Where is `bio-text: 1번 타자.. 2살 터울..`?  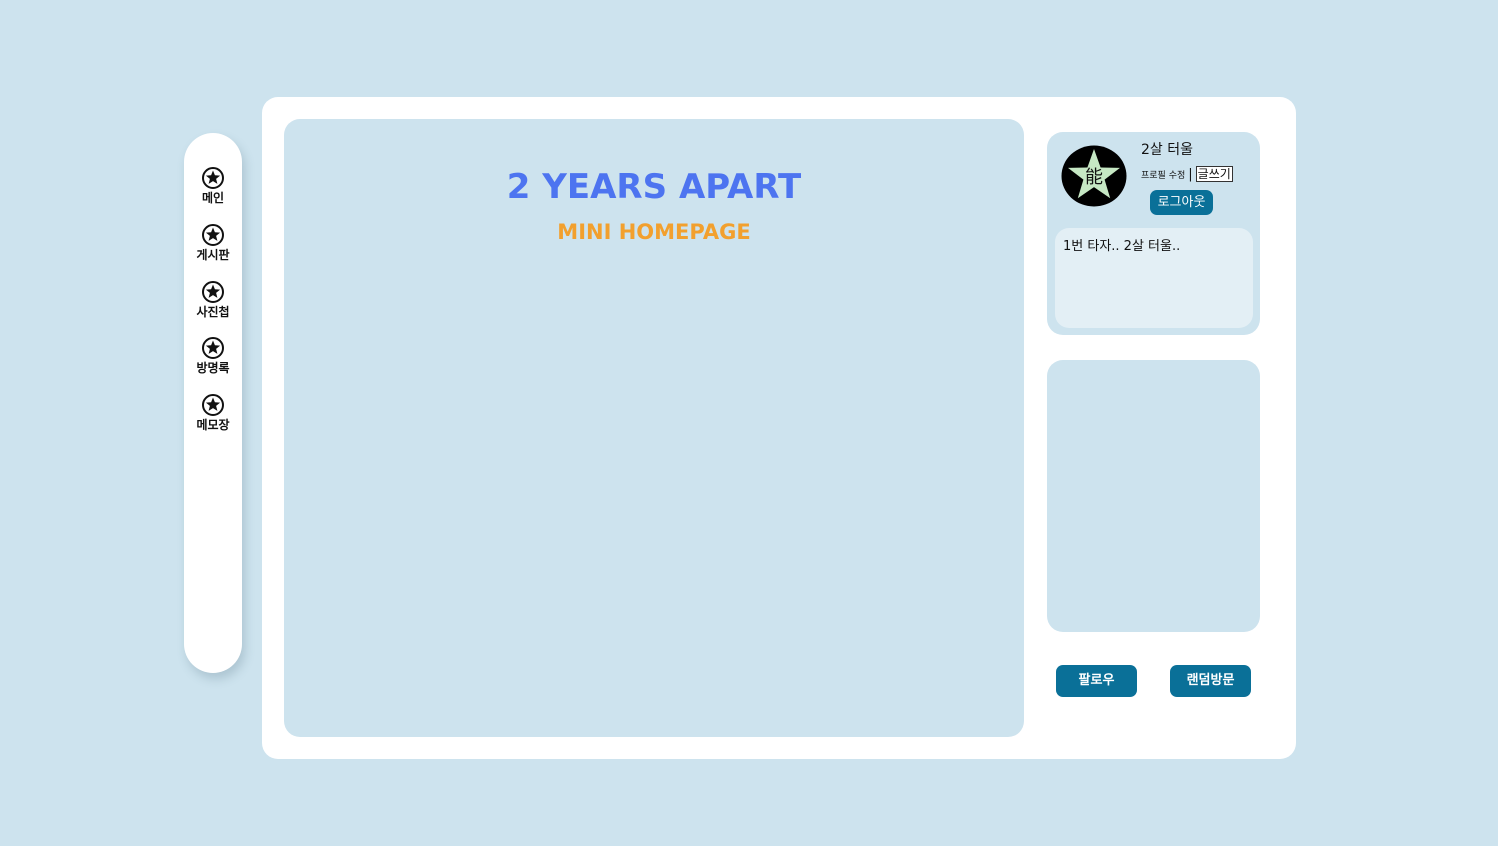 bio-text: 1번 타자.. 2살 터울.. is located at coordinates (1122, 246).